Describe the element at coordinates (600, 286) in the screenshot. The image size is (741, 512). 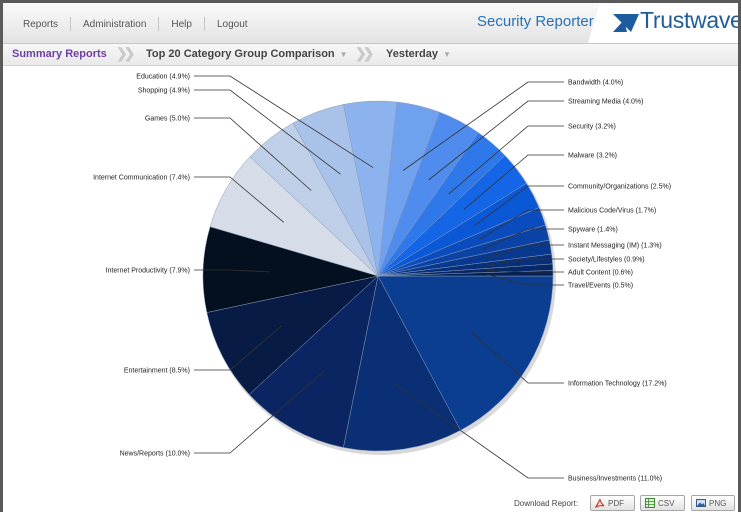
I see `slice-label-travel-events: Travel/Events (0.5%)` at that location.